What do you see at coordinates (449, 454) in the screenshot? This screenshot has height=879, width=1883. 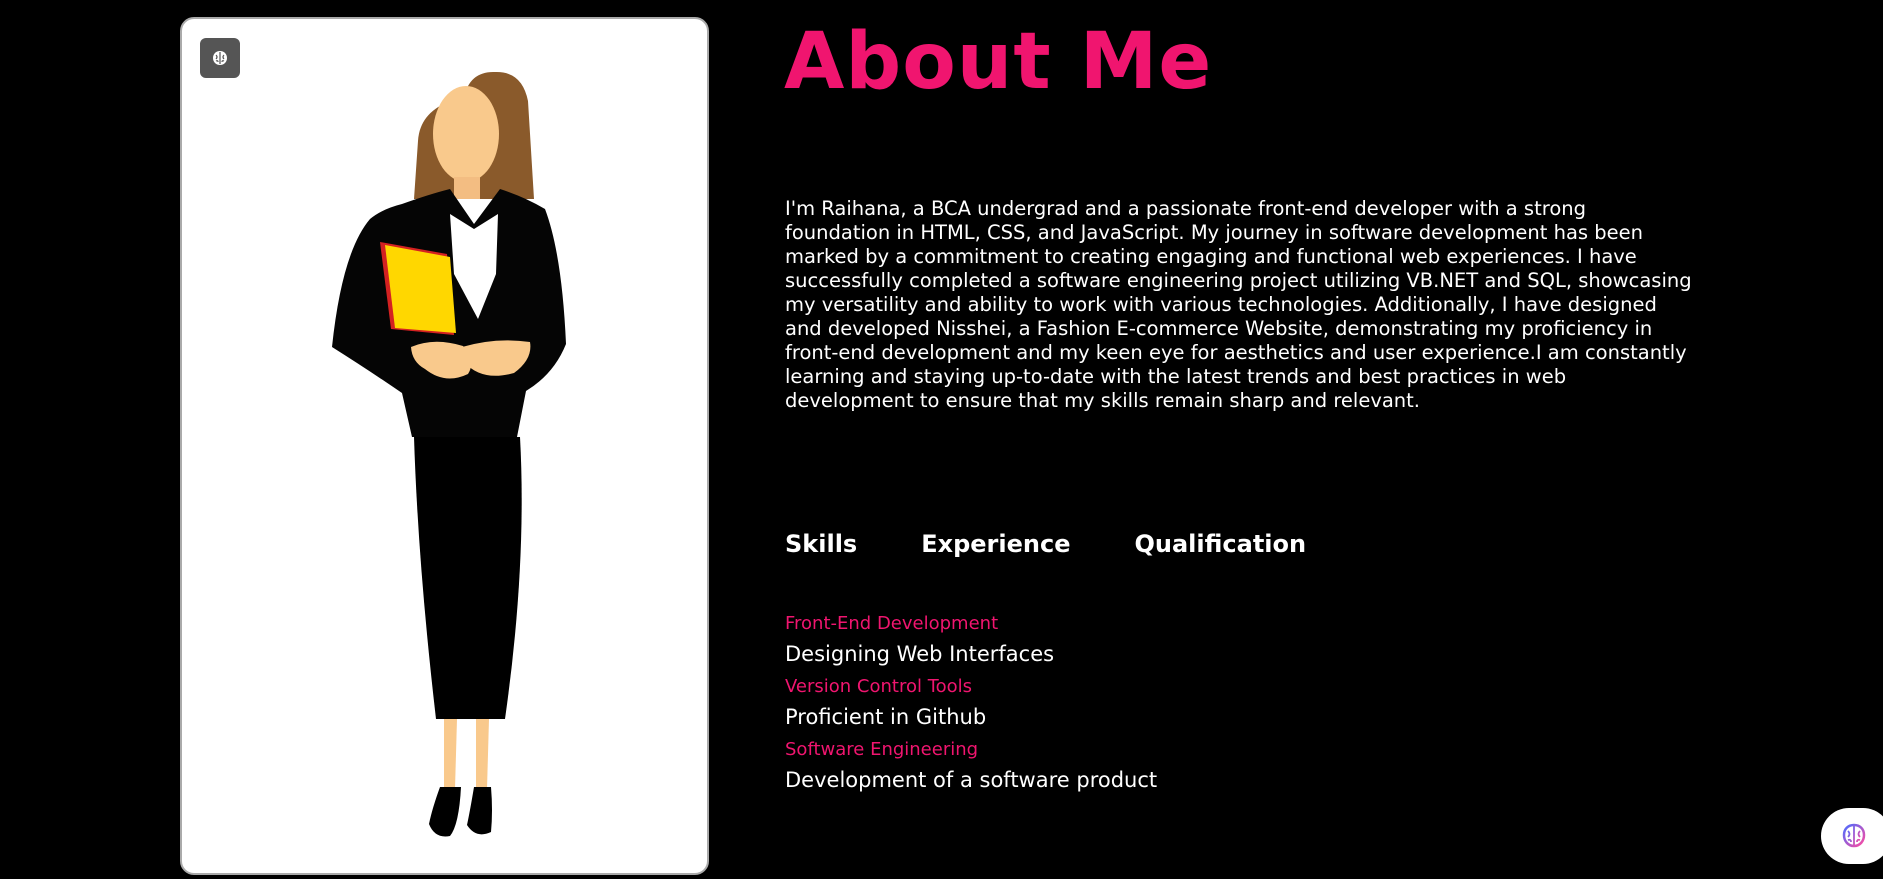 I see `profile-illustration` at bounding box center [449, 454].